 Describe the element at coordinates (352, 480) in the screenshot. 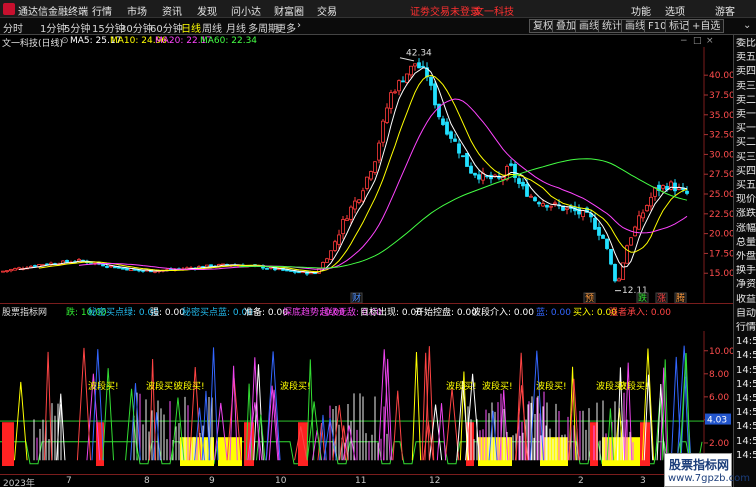

I see `time-axis: 2023年 7 8 9 10 11 12 2 3` at that location.